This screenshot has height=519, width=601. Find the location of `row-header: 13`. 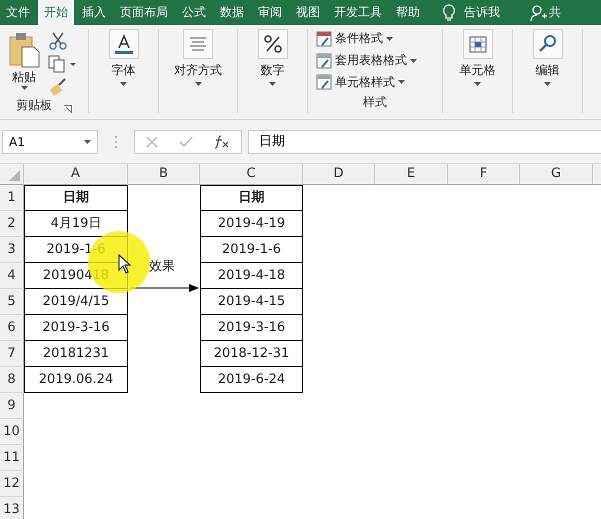

row-header: 13 is located at coordinates (12, 508).